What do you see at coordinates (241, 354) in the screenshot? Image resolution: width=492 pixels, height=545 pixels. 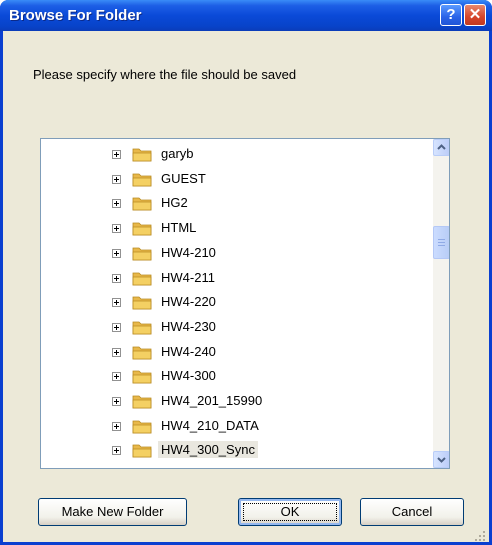 I see `tree-item: HW4-240` at bounding box center [241, 354].